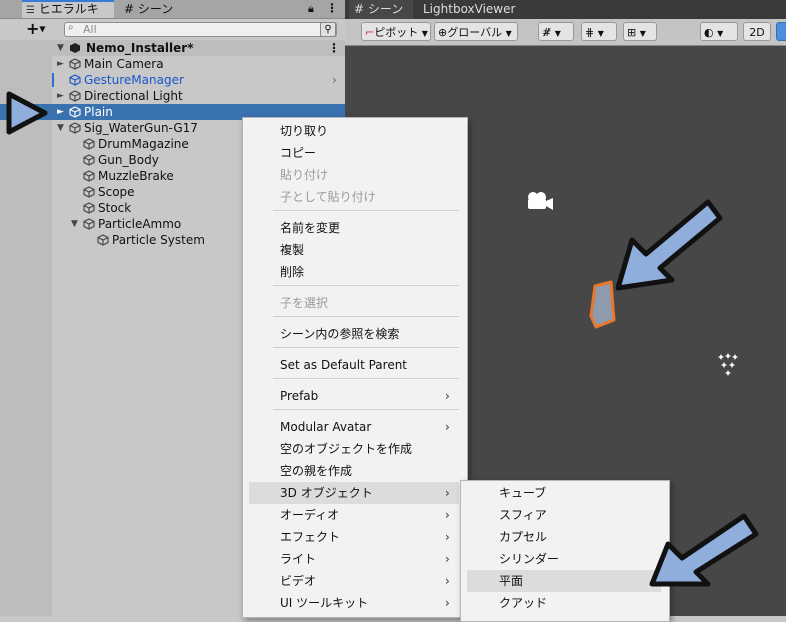 This screenshot has height=622, width=786. Describe the element at coordinates (354, 396) in the screenshot. I see `context-menu-item: Prefab ›` at that location.